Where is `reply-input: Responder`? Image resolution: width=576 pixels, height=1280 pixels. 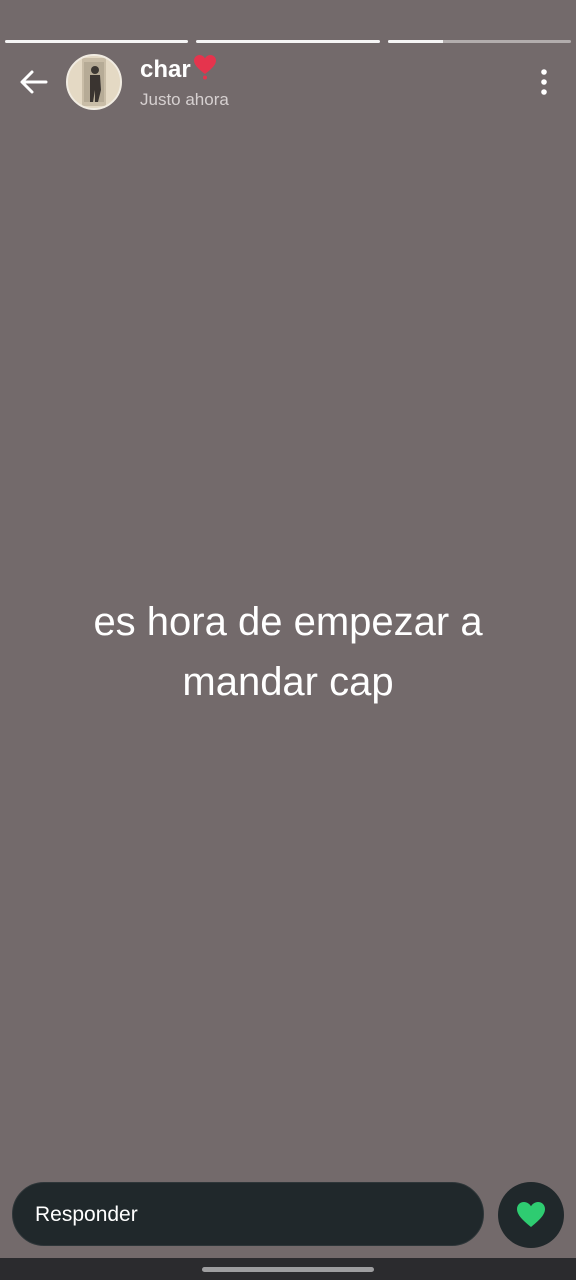
reply-input: Responder is located at coordinates (248, 1214).